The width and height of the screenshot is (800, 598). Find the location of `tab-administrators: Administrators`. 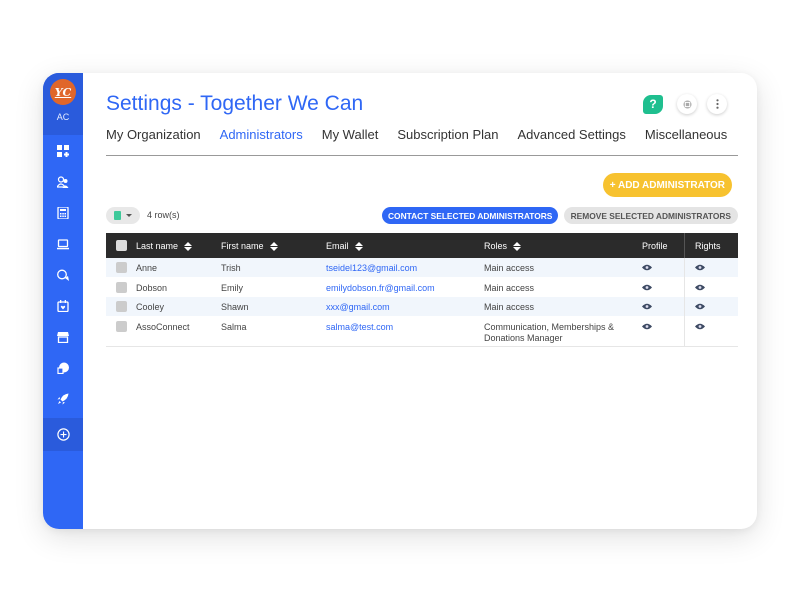

tab-administrators: Administrators is located at coordinates (261, 141).